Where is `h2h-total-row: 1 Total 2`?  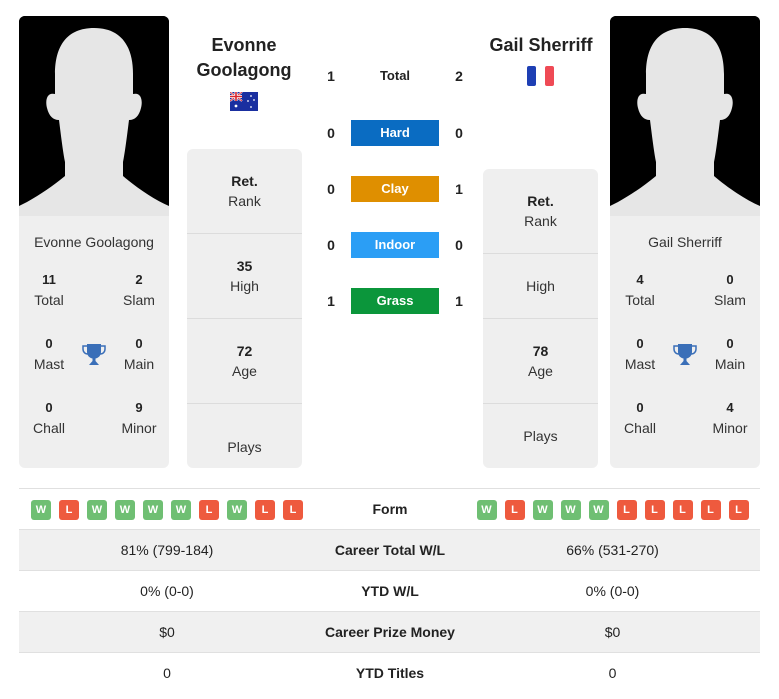 h2h-total-row: 1 Total 2 is located at coordinates (395, 76).